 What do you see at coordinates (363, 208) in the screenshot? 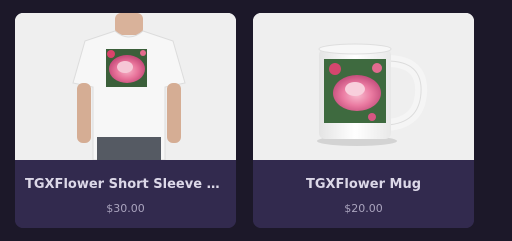
I see `product-price: $20.00` at bounding box center [363, 208].